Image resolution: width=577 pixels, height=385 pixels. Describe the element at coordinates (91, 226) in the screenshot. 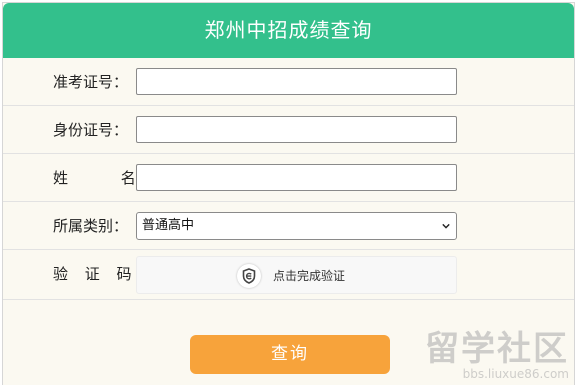

I see `category-label: 所属类别：` at that location.